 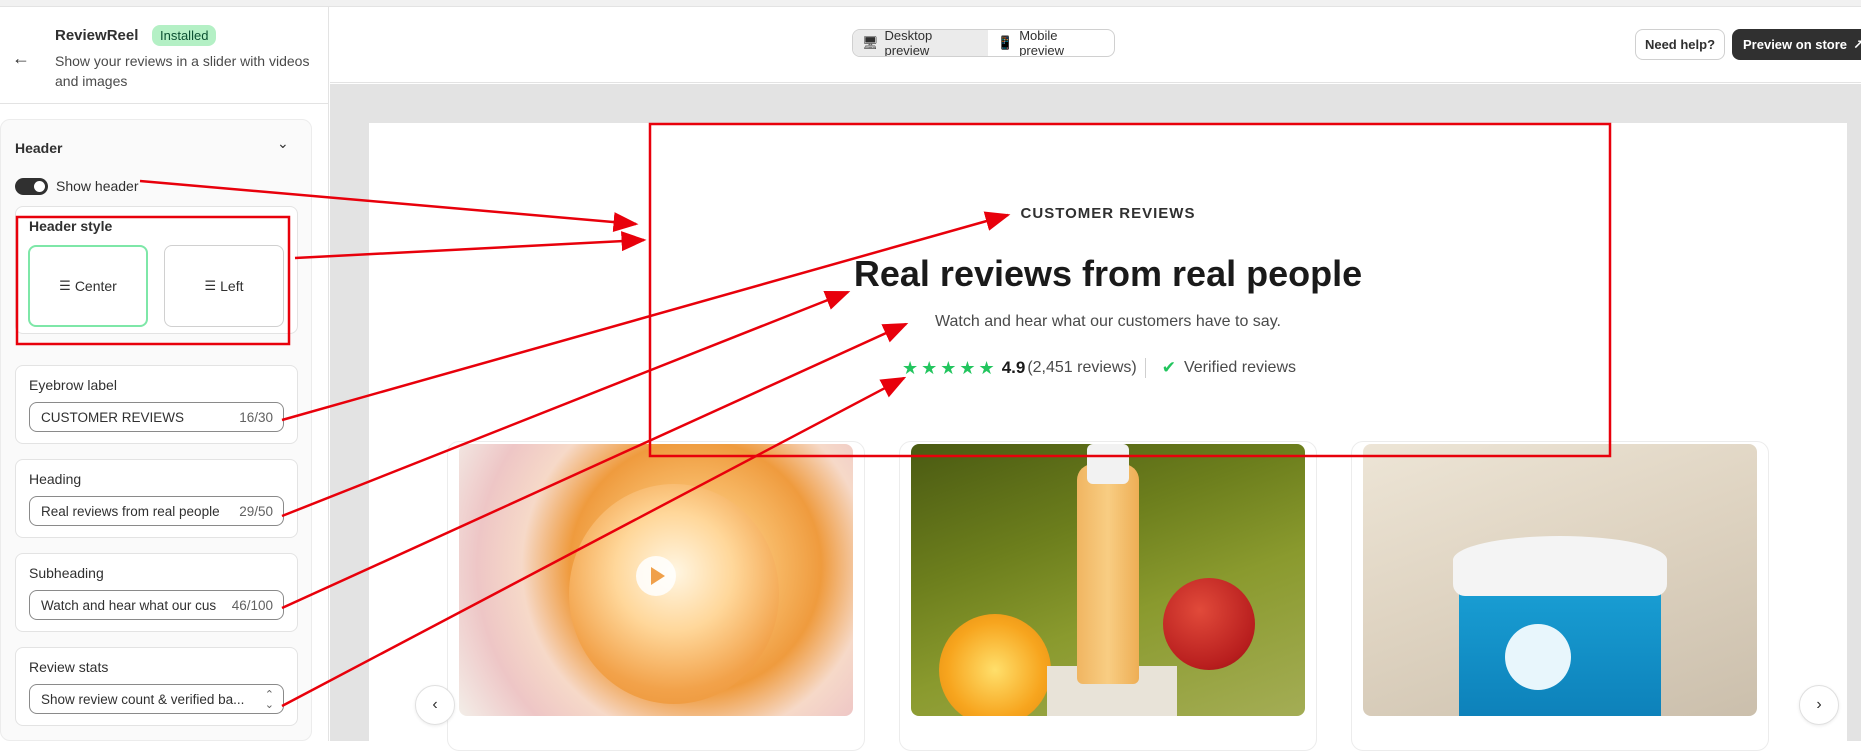 What do you see at coordinates (256, 511) in the screenshot?
I see `heading-char-count: 29/50` at bounding box center [256, 511].